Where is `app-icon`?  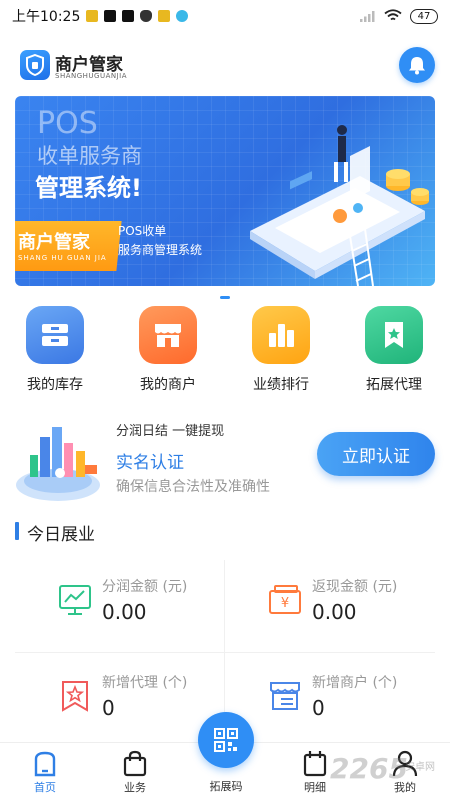
app-icon is located at coordinates (182, 16).